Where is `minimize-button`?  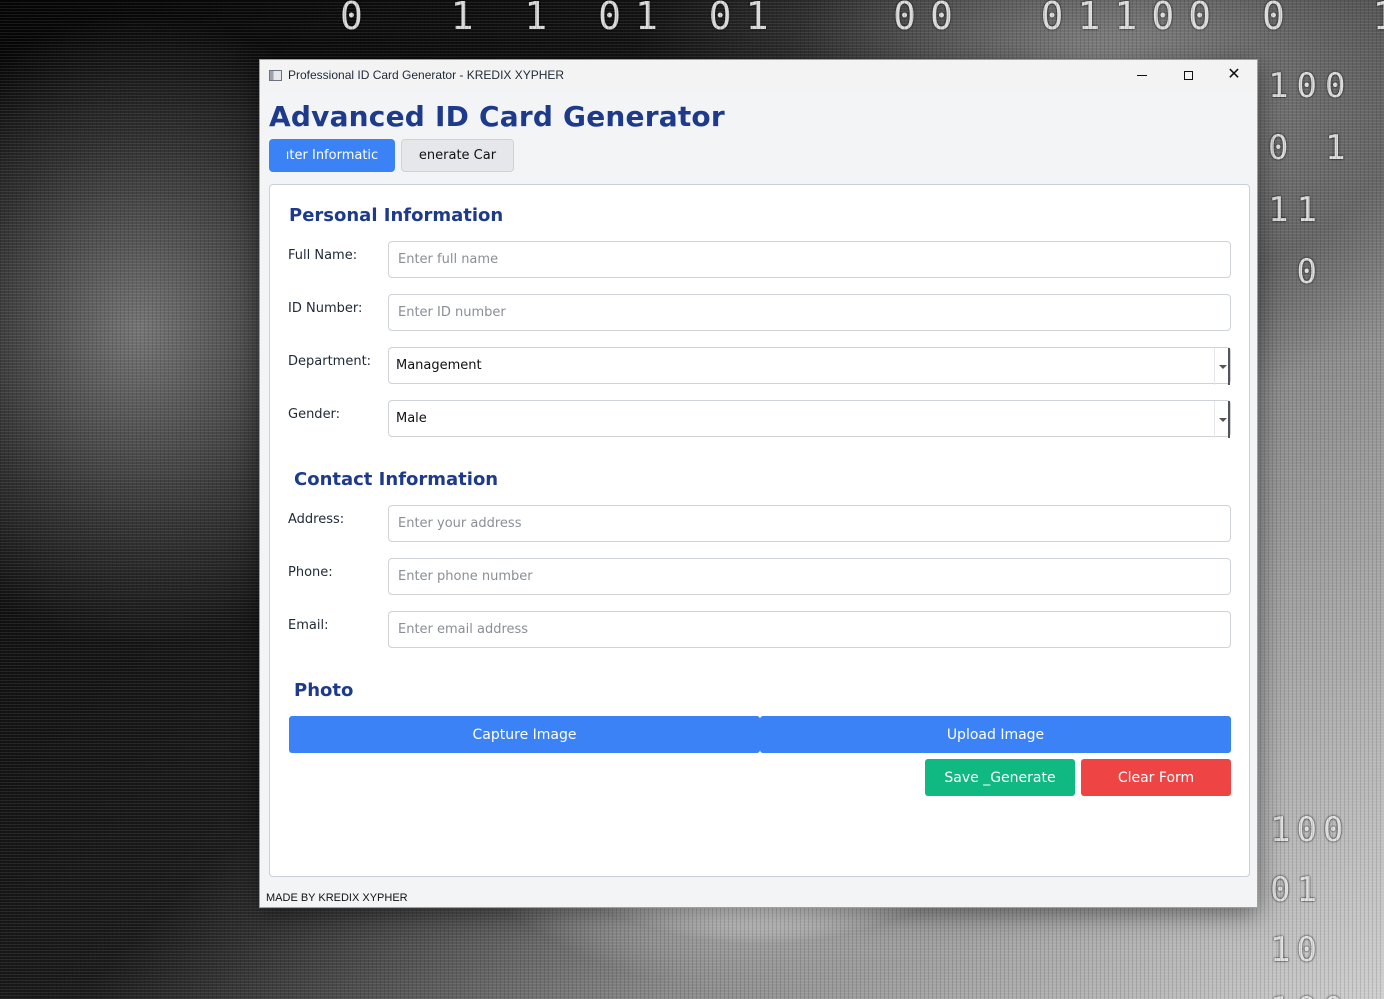
minimize-button is located at coordinates (1142, 75).